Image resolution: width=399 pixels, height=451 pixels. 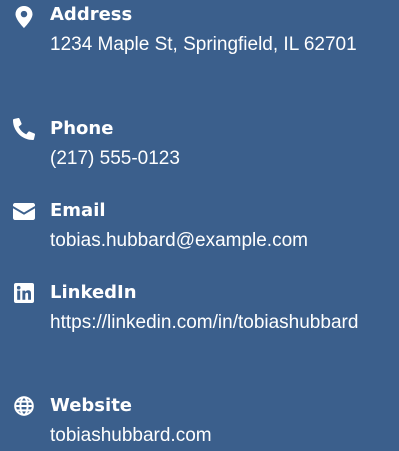 What do you see at coordinates (82, 128) in the screenshot?
I see `phone-label: Phone` at bounding box center [82, 128].